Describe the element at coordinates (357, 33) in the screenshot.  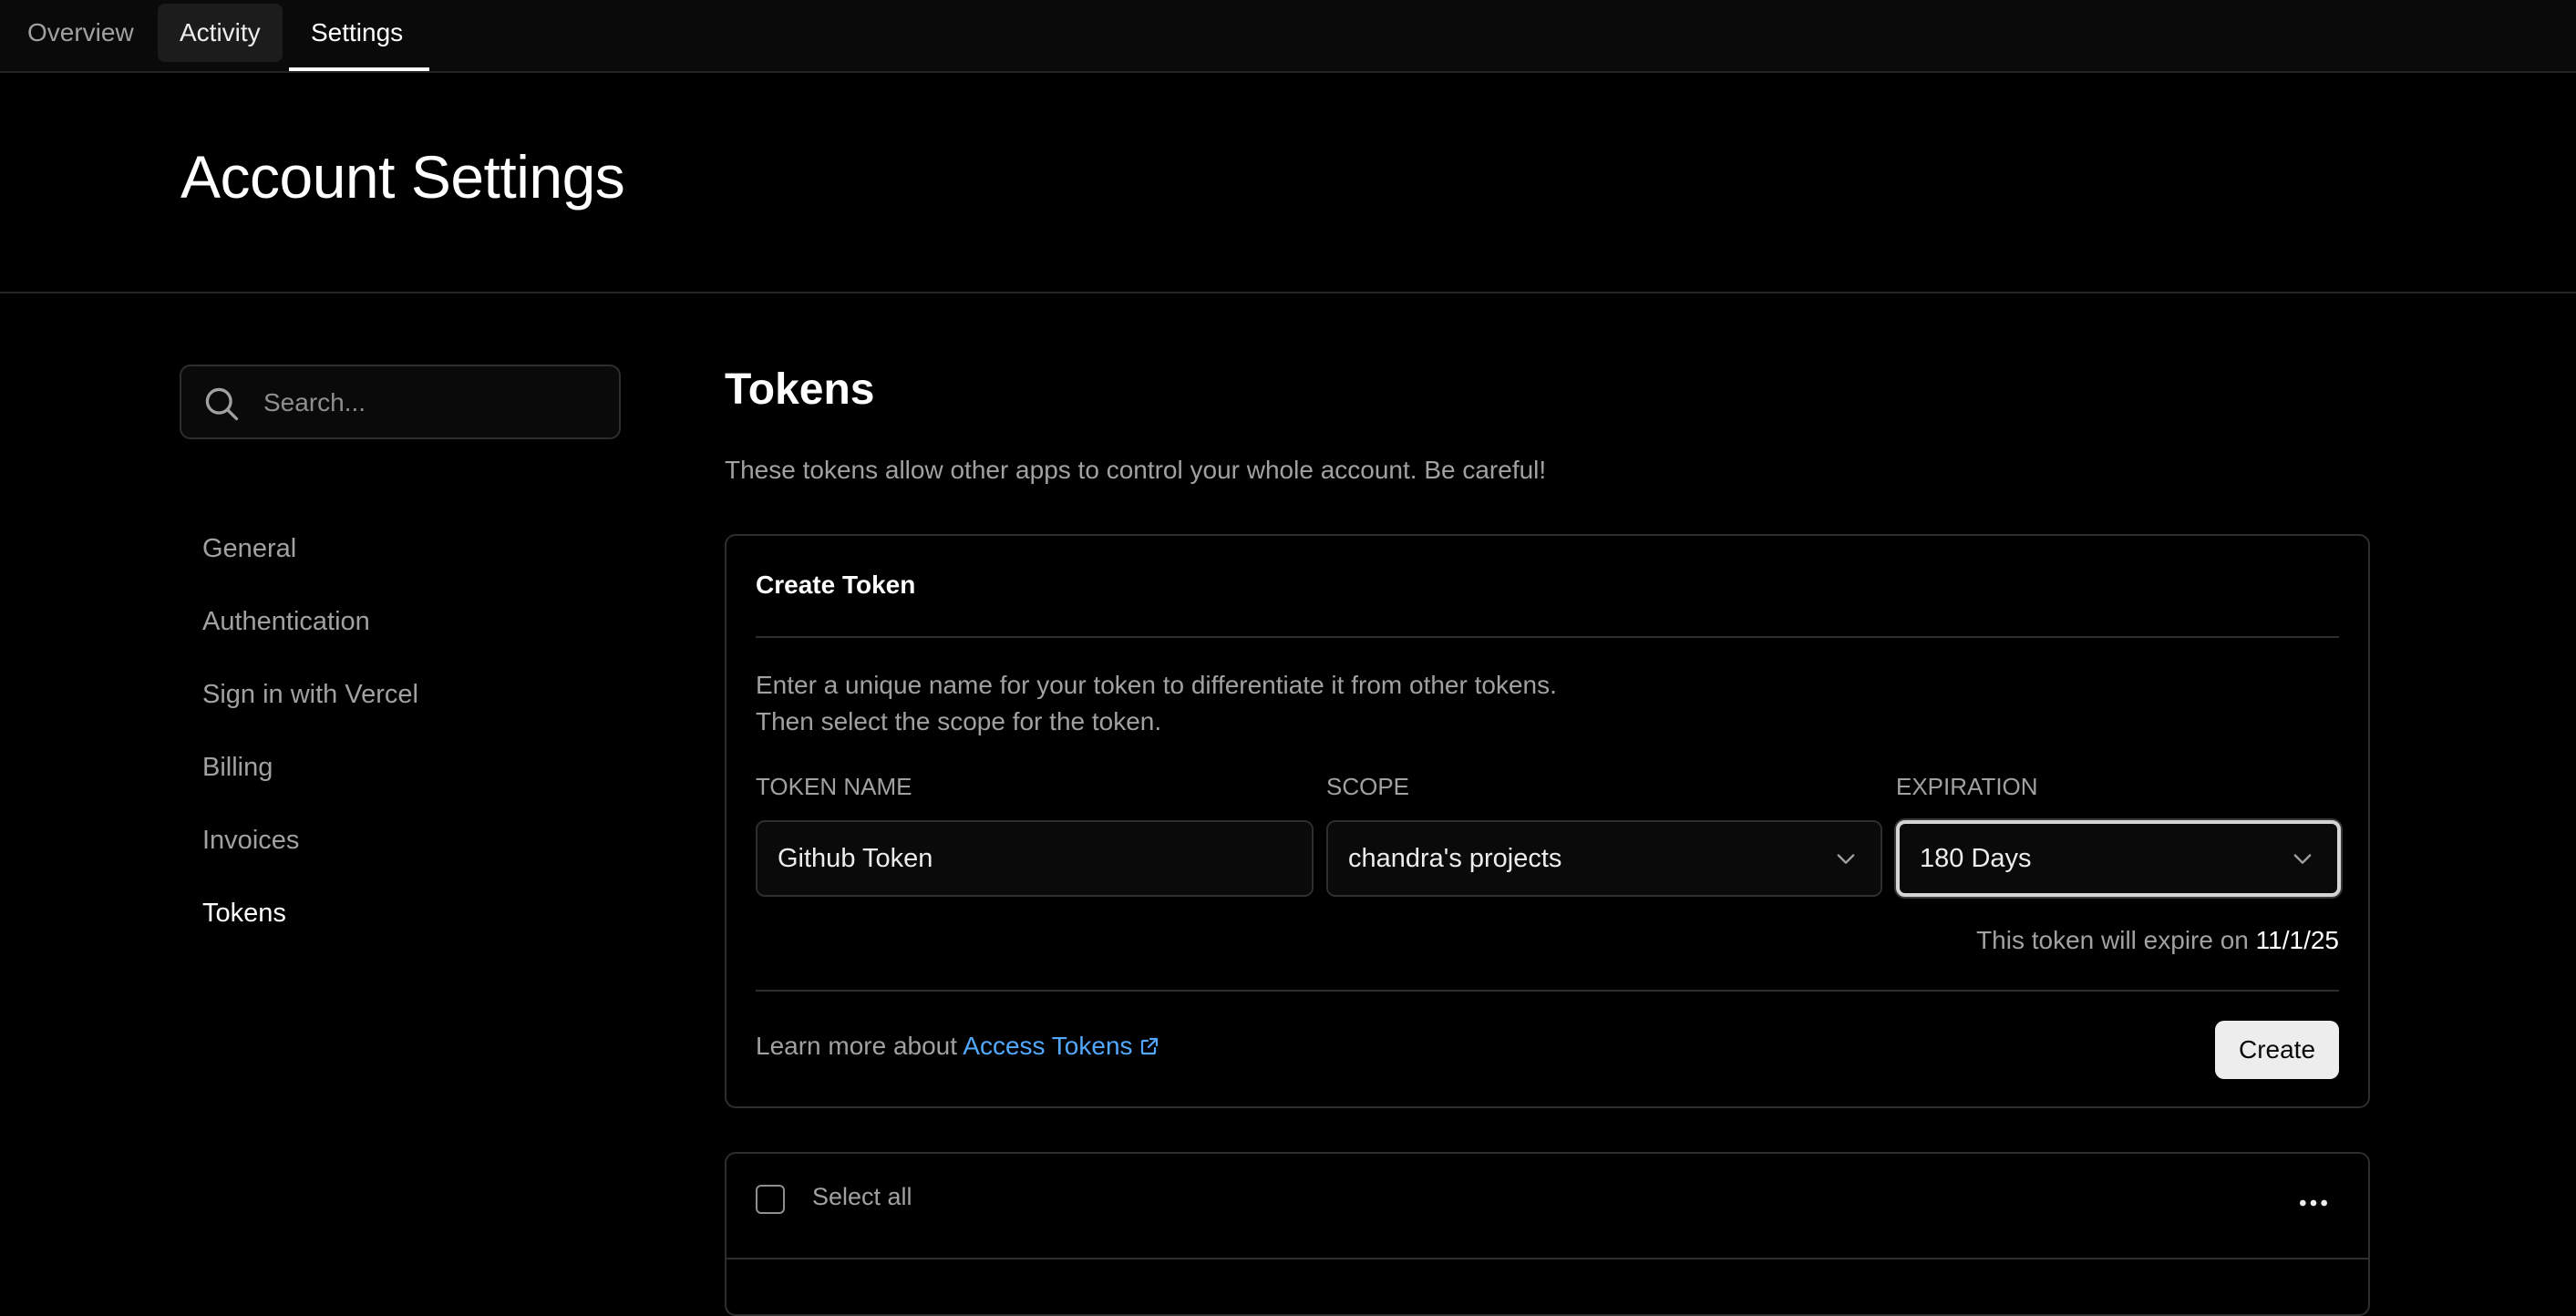
I see `tab-settings: Settings` at that location.